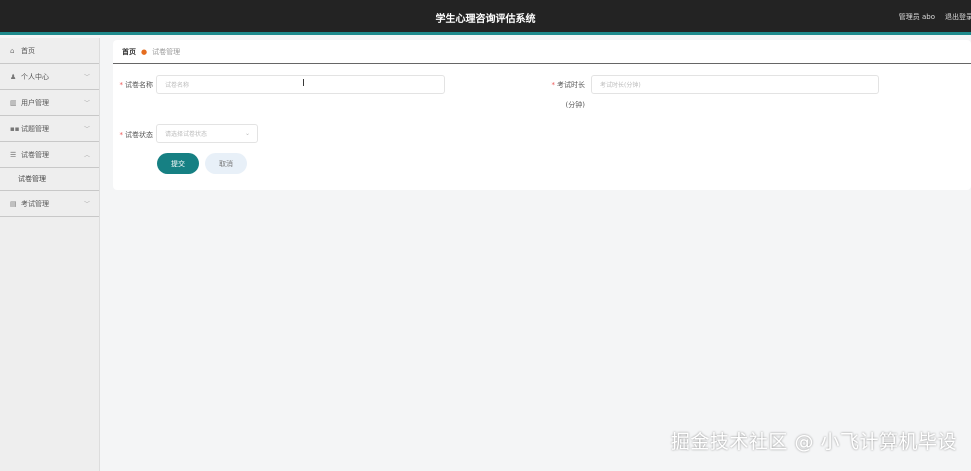 Image resolution: width=971 pixels, height=471 pixels. Describe the element at coordinates (49, 51) in the screenshot. I see `sidebar-item-home: ⌂ 首页` at that location.